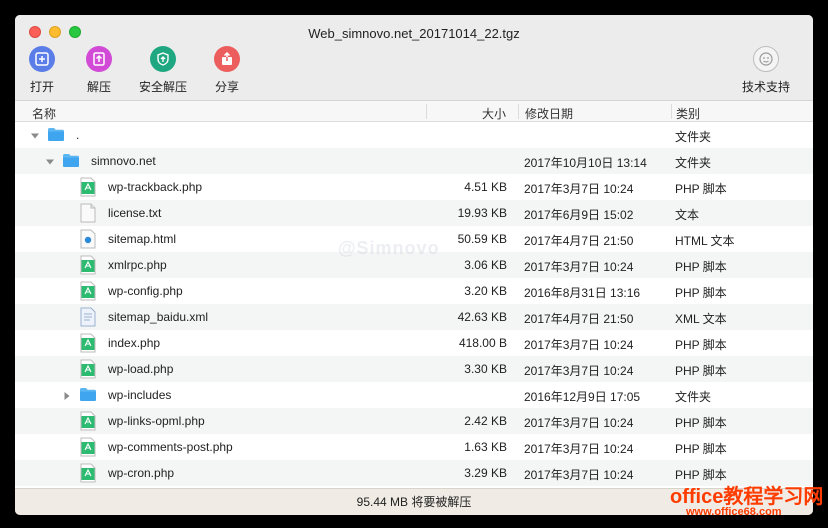 The width and height of the screenshot is (828, 528). Describe the element at coordinates (582, 397) in the screenshot. I see `file-date: 2016年12月9日 17:05` at that location.